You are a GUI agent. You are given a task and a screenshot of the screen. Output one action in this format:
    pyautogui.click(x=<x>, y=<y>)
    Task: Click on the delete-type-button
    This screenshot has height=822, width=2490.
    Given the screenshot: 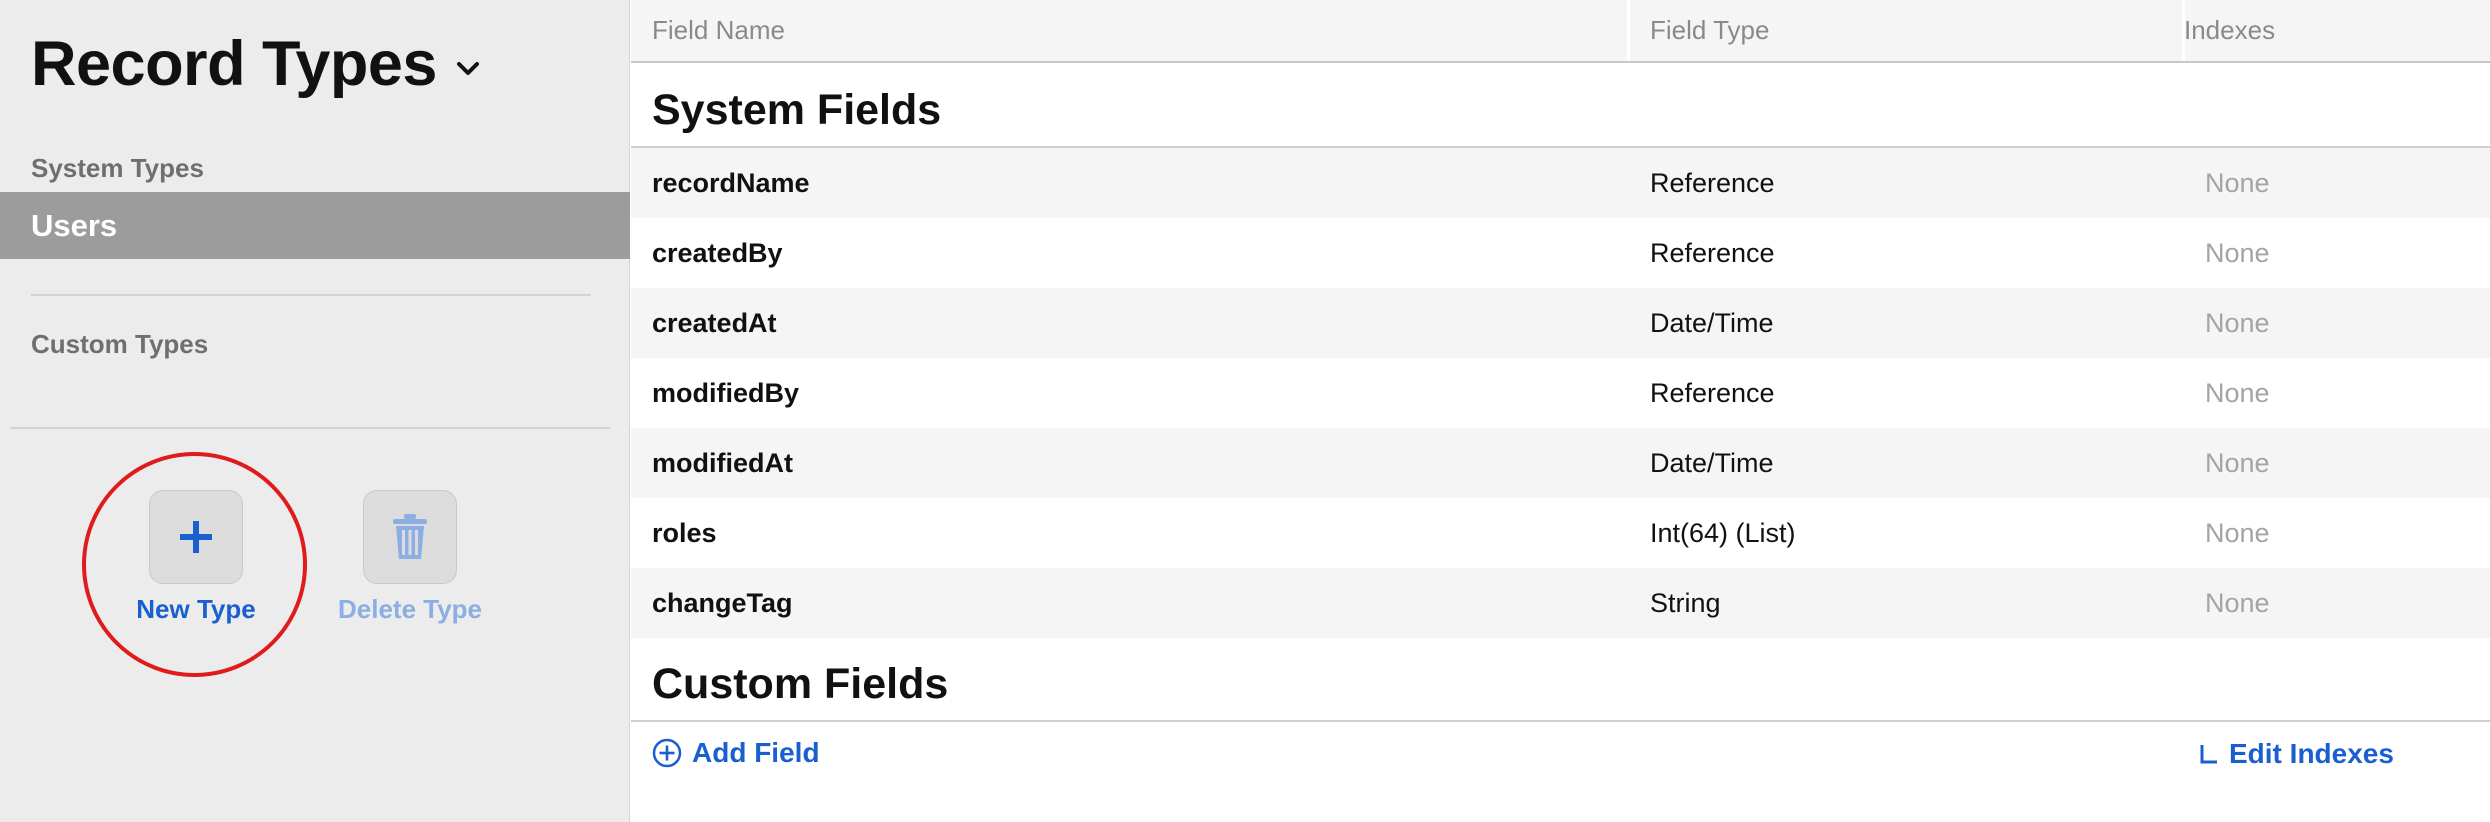 What is the action you would take?
    pyautogui.click(x=410, y=537)
    